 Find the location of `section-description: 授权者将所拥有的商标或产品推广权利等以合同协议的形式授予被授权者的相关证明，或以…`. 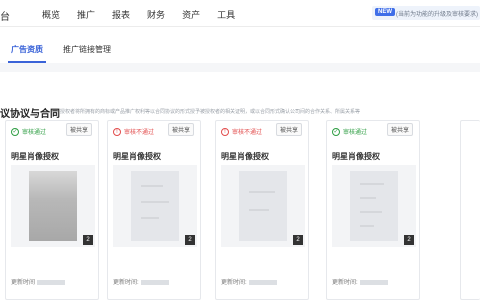

section-description: 授权者将所拥有的商标或产品推广权利等以合同协议的形式授予被授权者的相关证明，或以… is located at coordinates (210, 112).